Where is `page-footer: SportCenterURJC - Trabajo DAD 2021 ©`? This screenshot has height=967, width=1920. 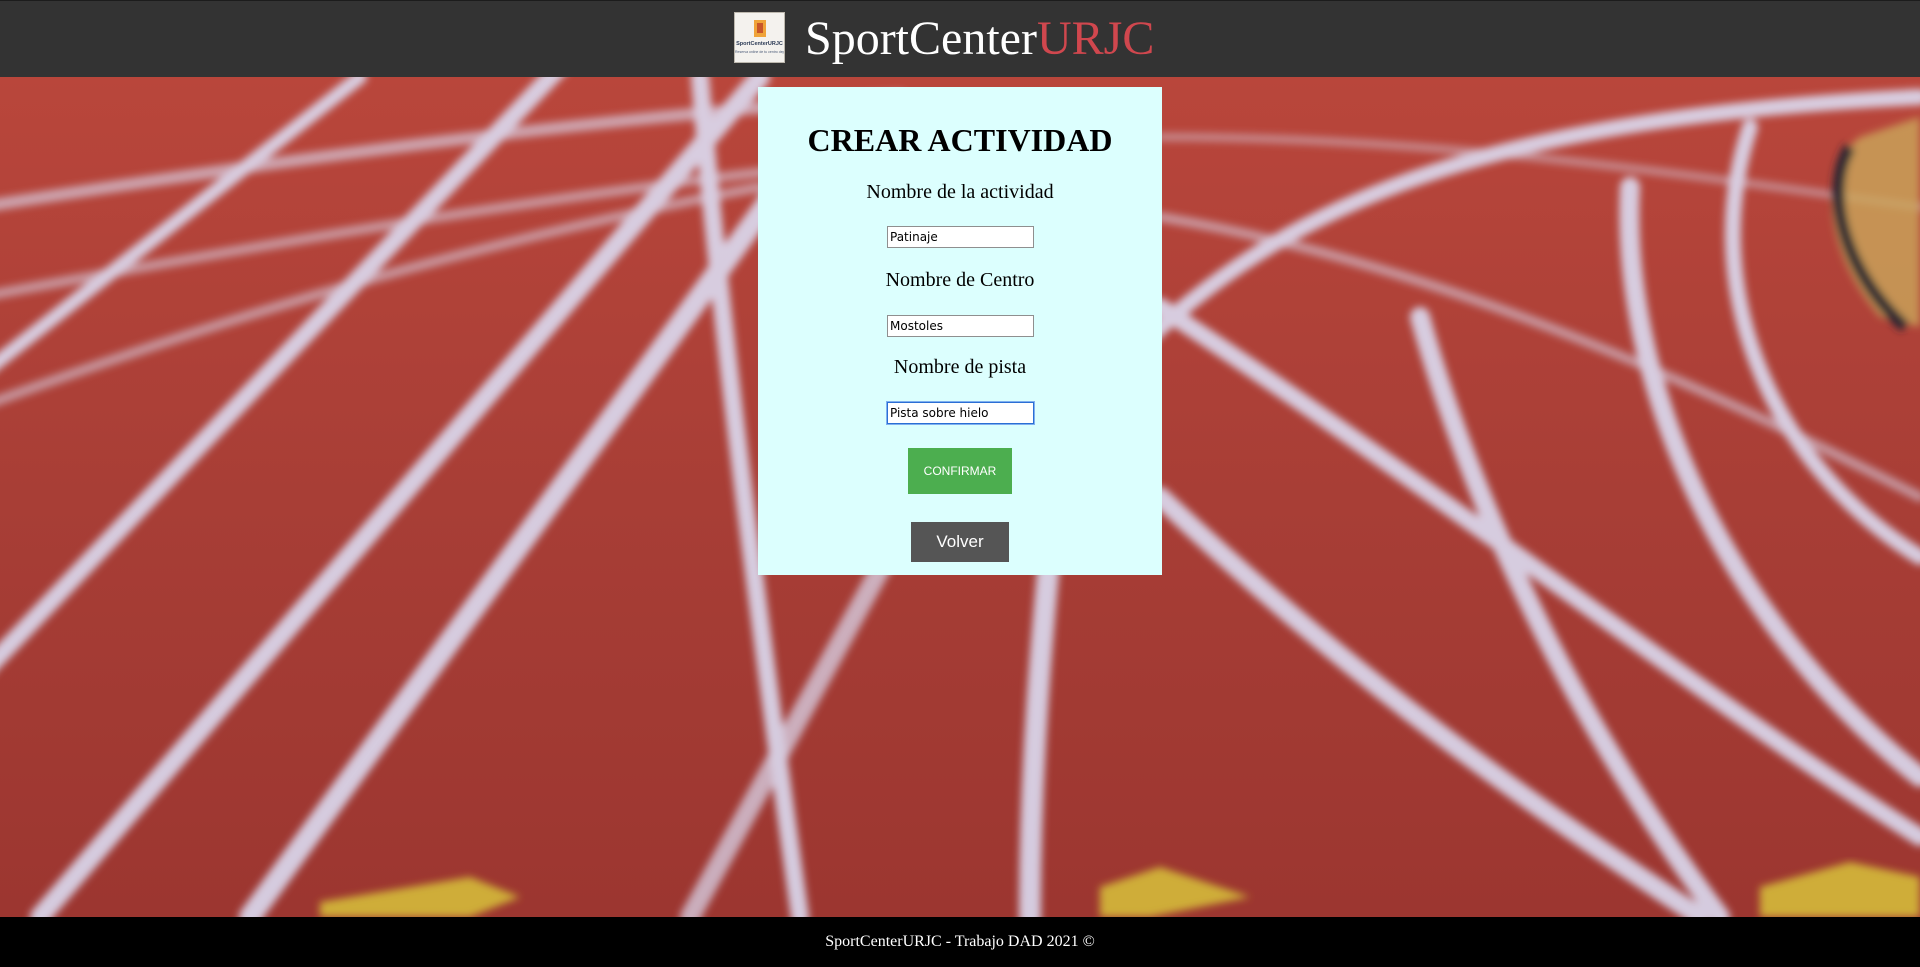 page-footer: SportCenterURJC - Trabajo DAD 2021 © is located at coordinates (960, 942).